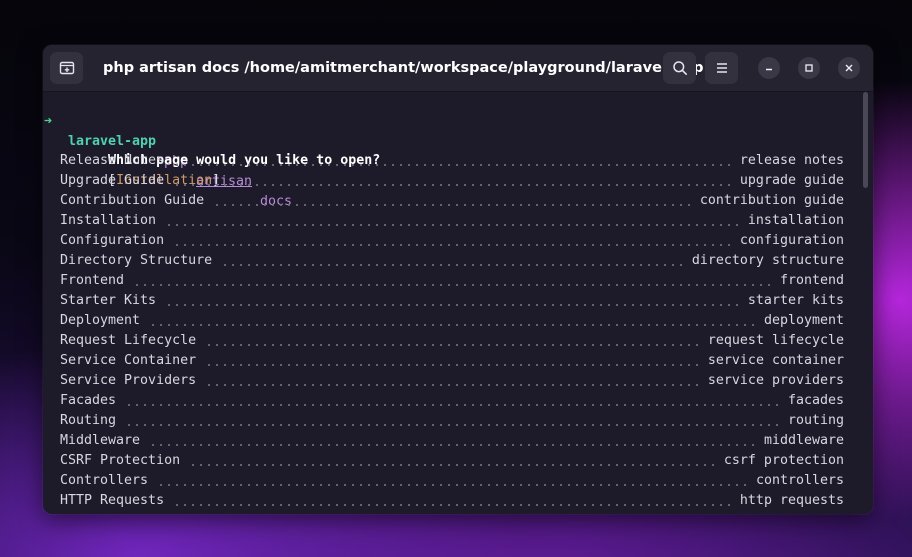 The image size is (912, 557). I want to click on close-button, so click(849, 68).